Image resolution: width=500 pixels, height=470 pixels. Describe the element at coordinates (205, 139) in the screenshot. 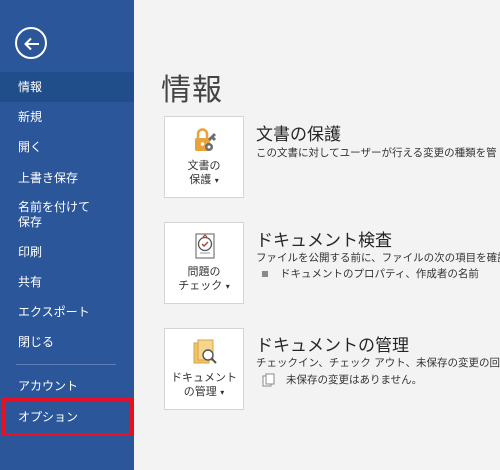

I see `lock-key-icon` at that location.